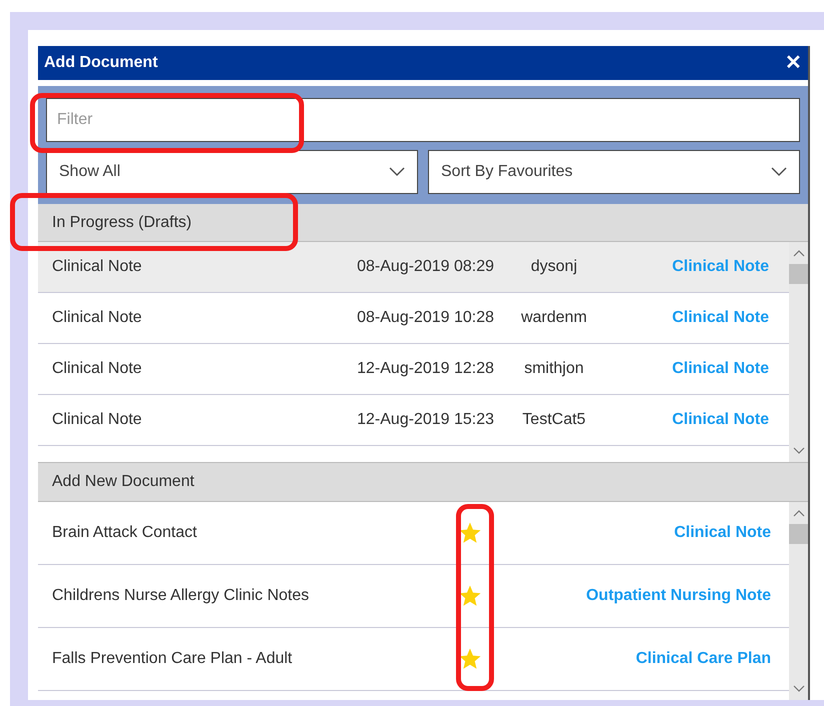 Image resolution: width=824 pixels, height=706 pixels. Describe the element at coordinates (554, 369) in the screenshot. I see `document-author: smithjon` at that location.